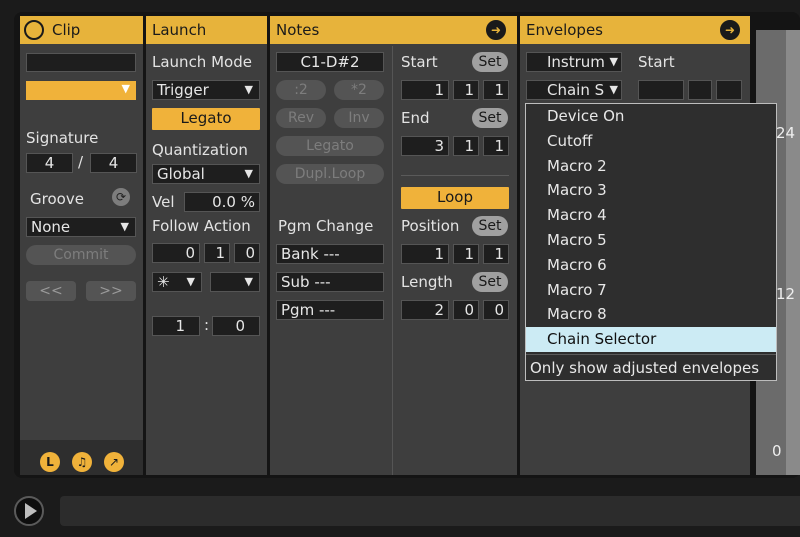 This screenshot has width=800, height=537. I want to click on envelopes-box-toggle-icon: ↗, so click(114, 462).